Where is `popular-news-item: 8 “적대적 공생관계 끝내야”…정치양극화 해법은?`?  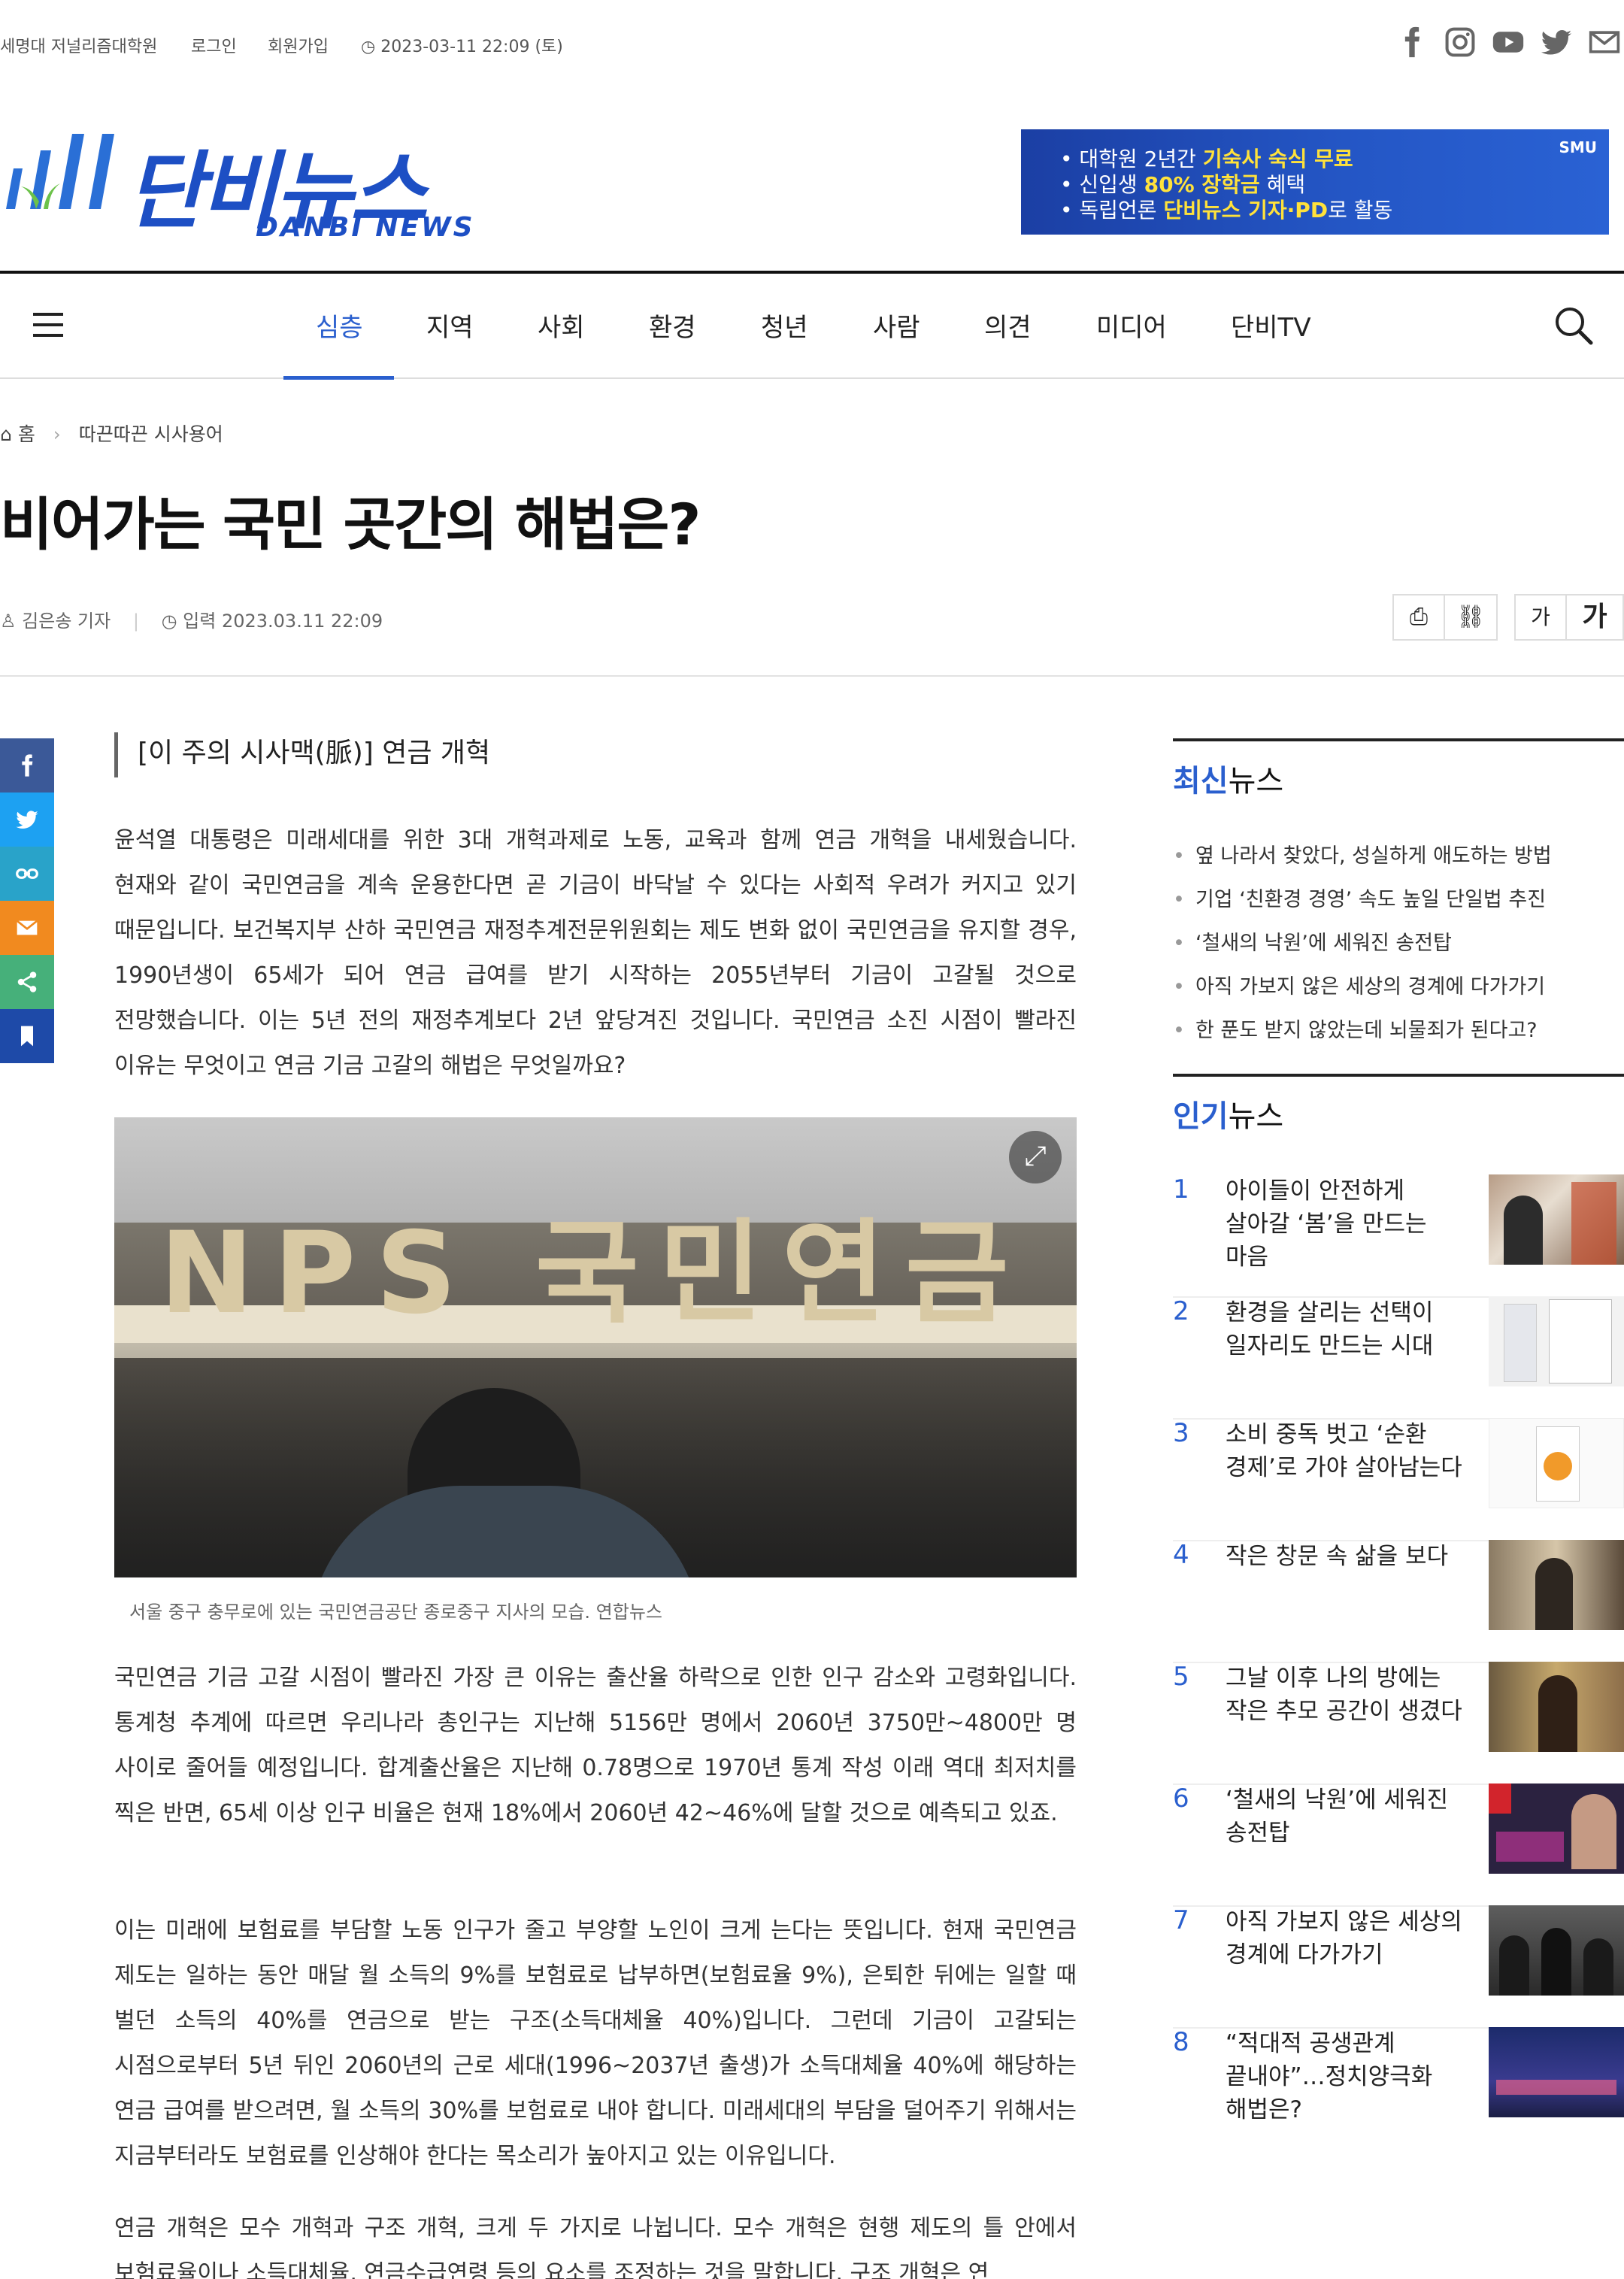
popular-news-item: 8 “적대적 공생관계 끝내야”…정치양극화 해법은? is located at coordinates (1398, 2083).